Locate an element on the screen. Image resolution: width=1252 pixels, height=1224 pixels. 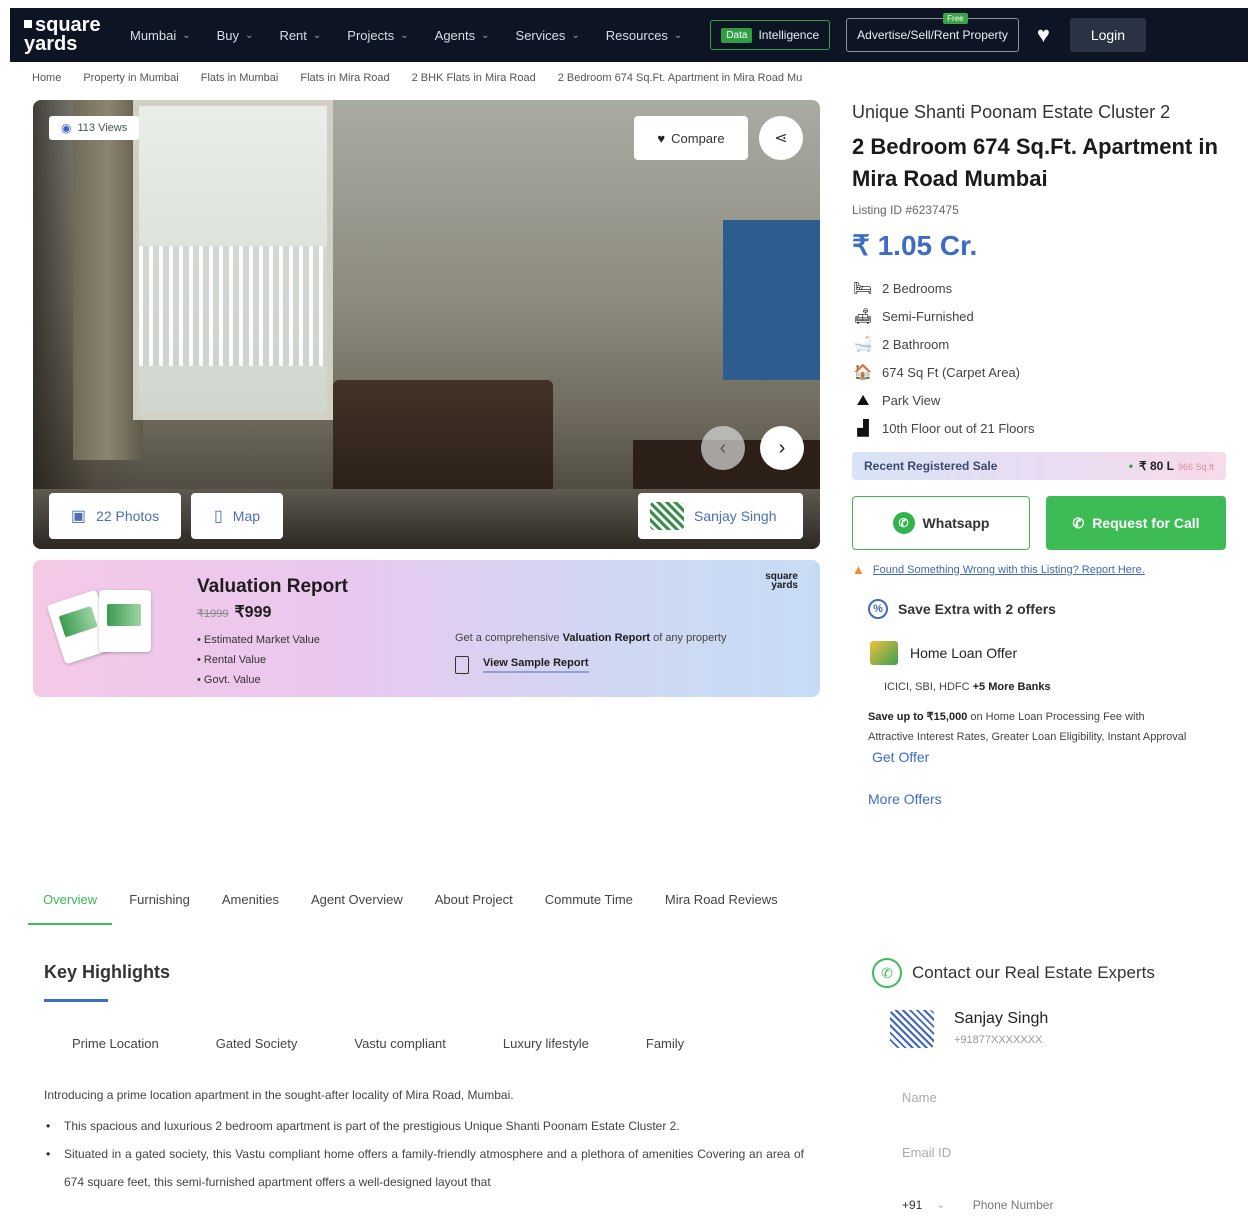
gallery-next-button: › is located at coordinates (782, 448).